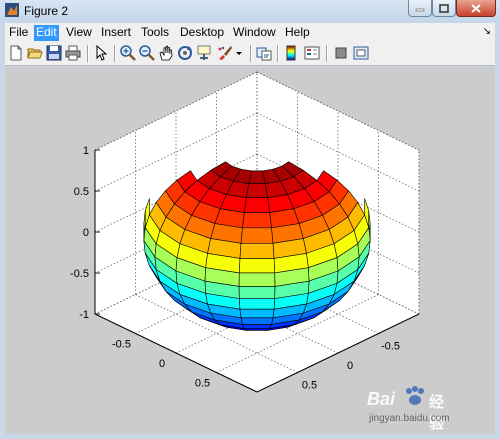 This screenshot has height=439, width=500. I want to click on z-tick-label: 1, so click(86, 151).